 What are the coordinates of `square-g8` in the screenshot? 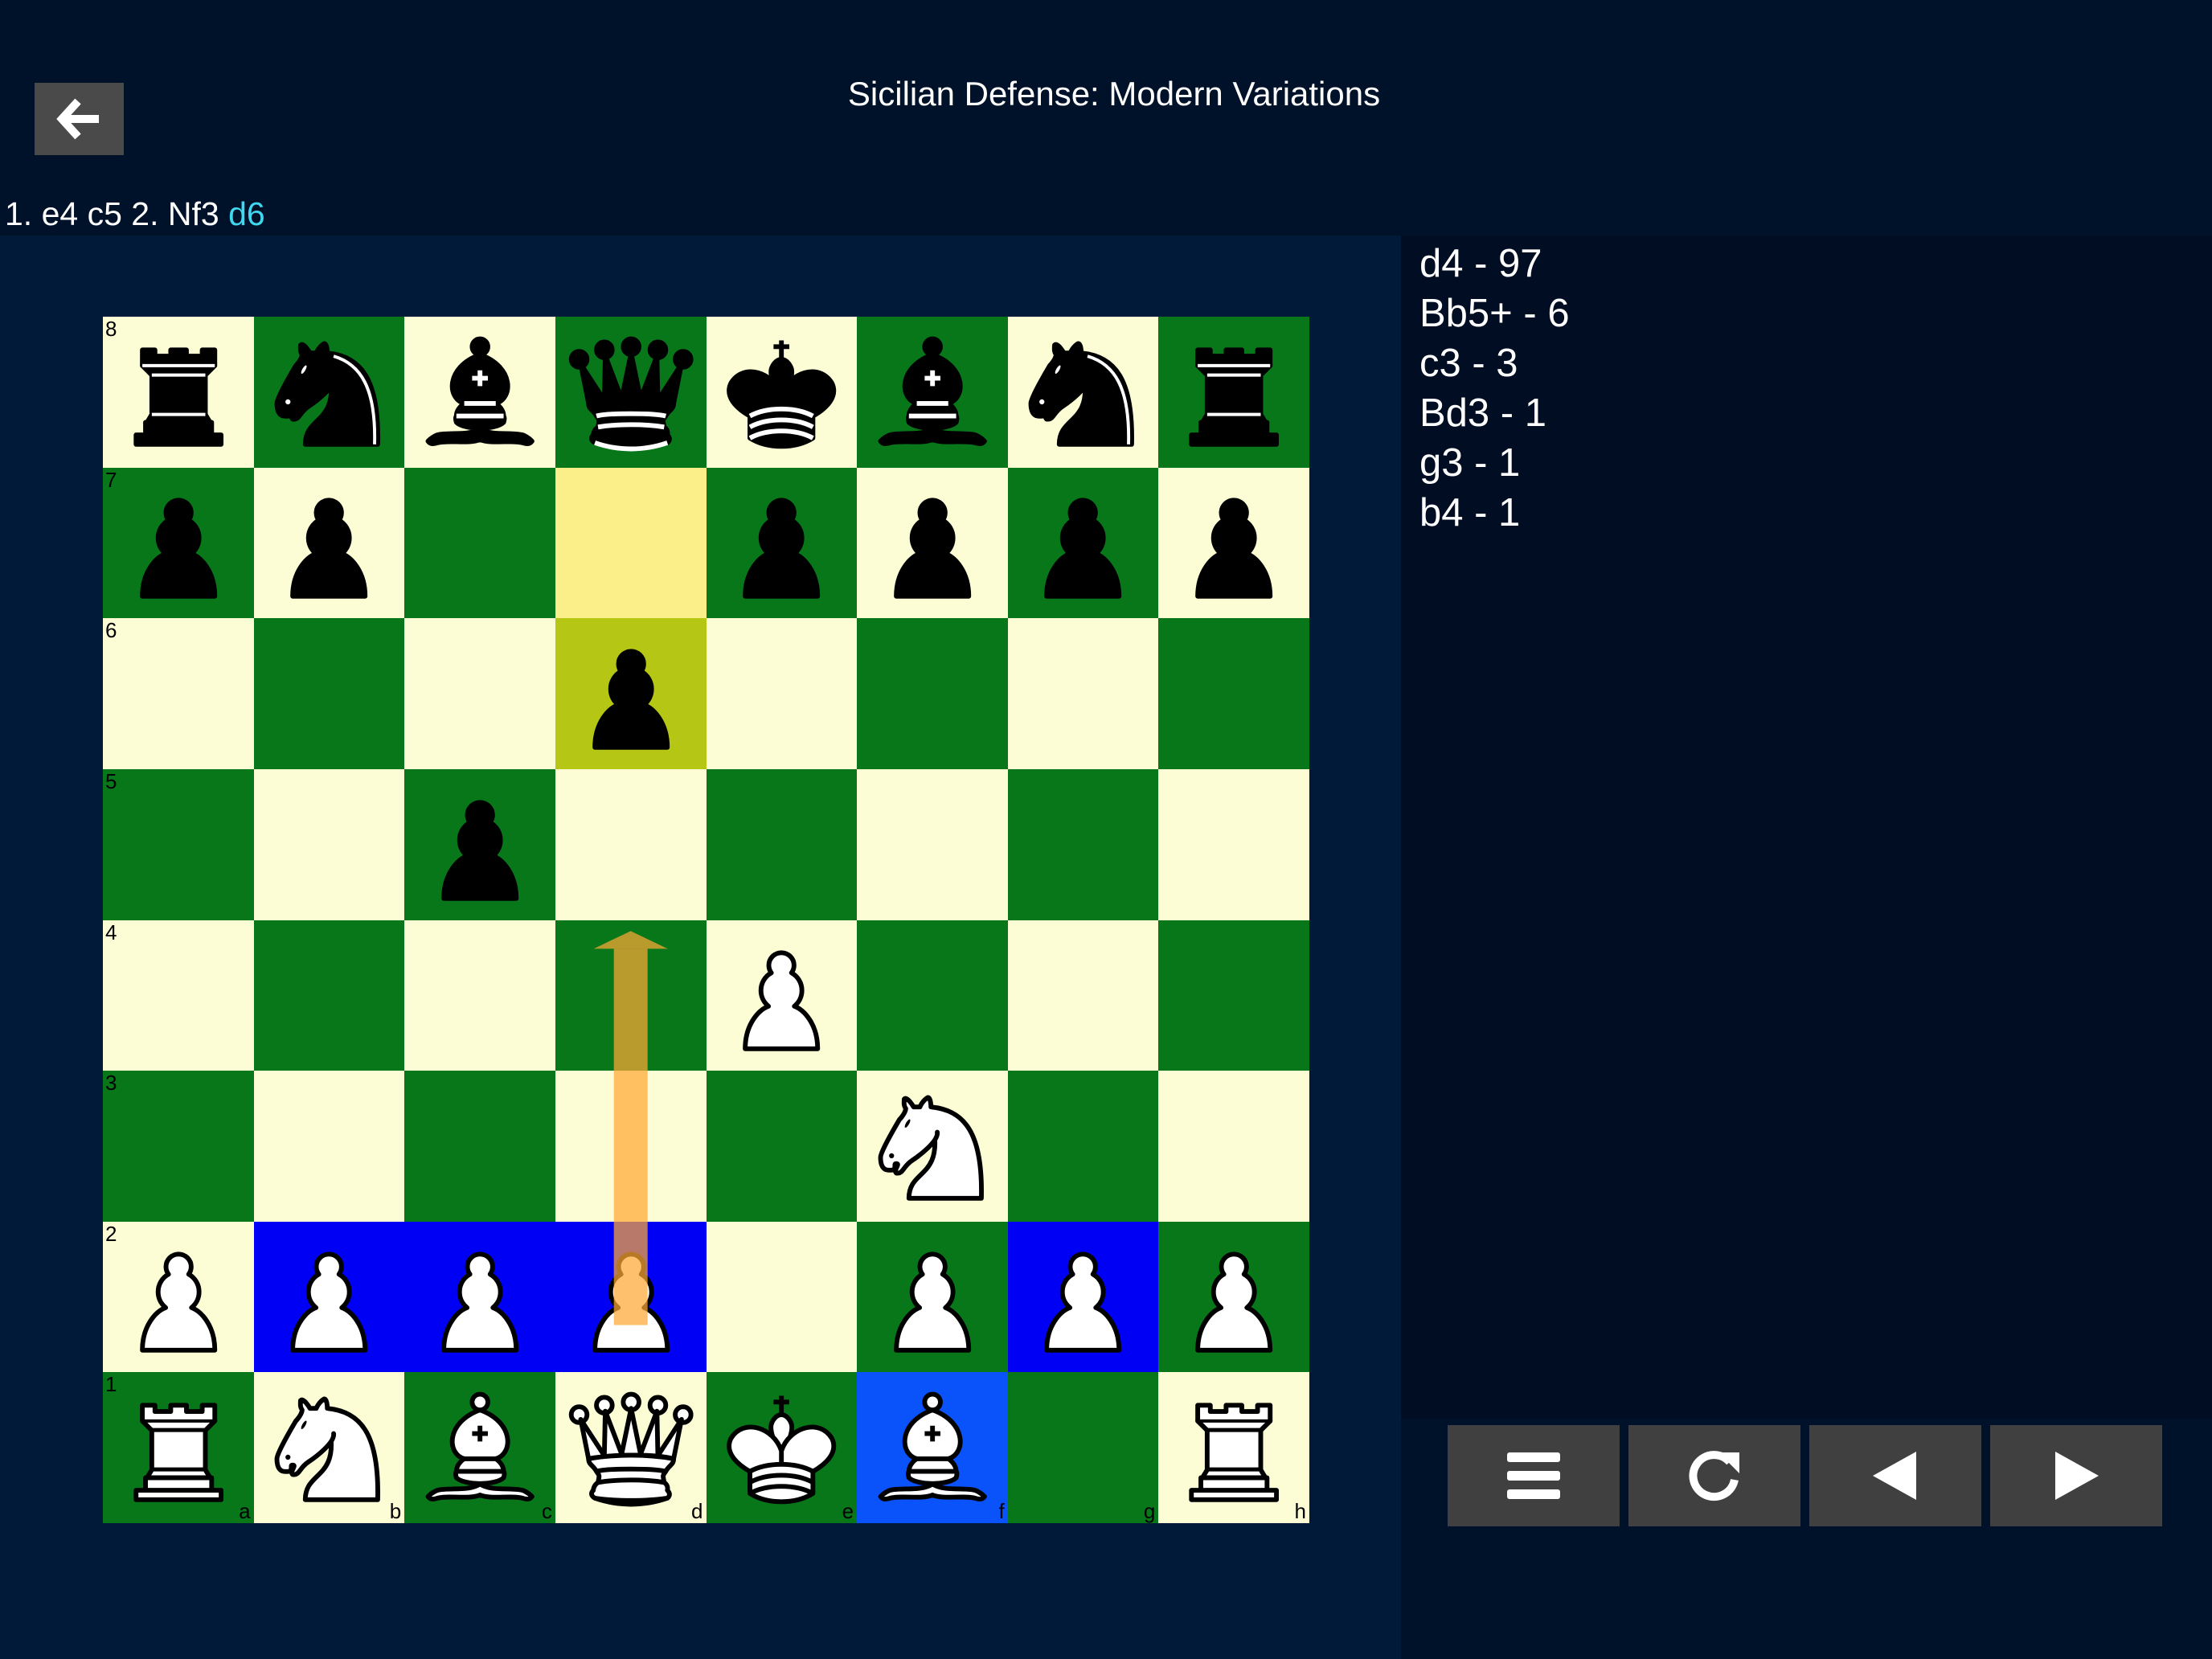 It's located at (1083, 392).